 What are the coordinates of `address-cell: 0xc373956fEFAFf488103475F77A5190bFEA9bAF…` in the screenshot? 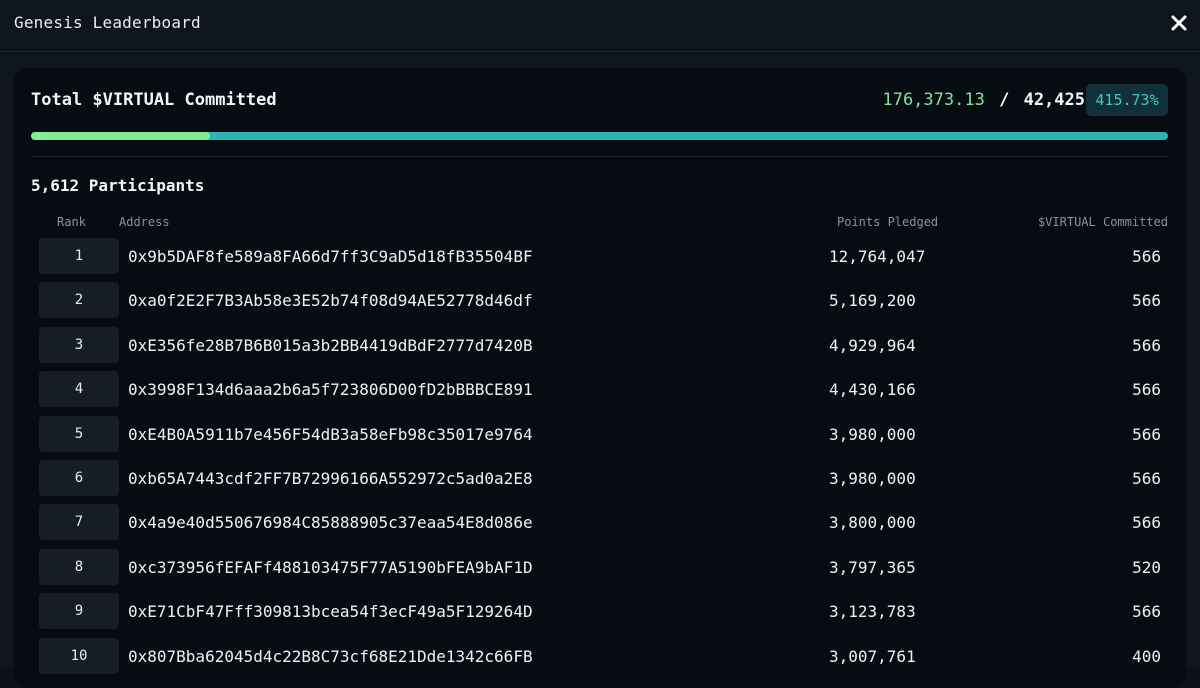 It's located at (330, 567).